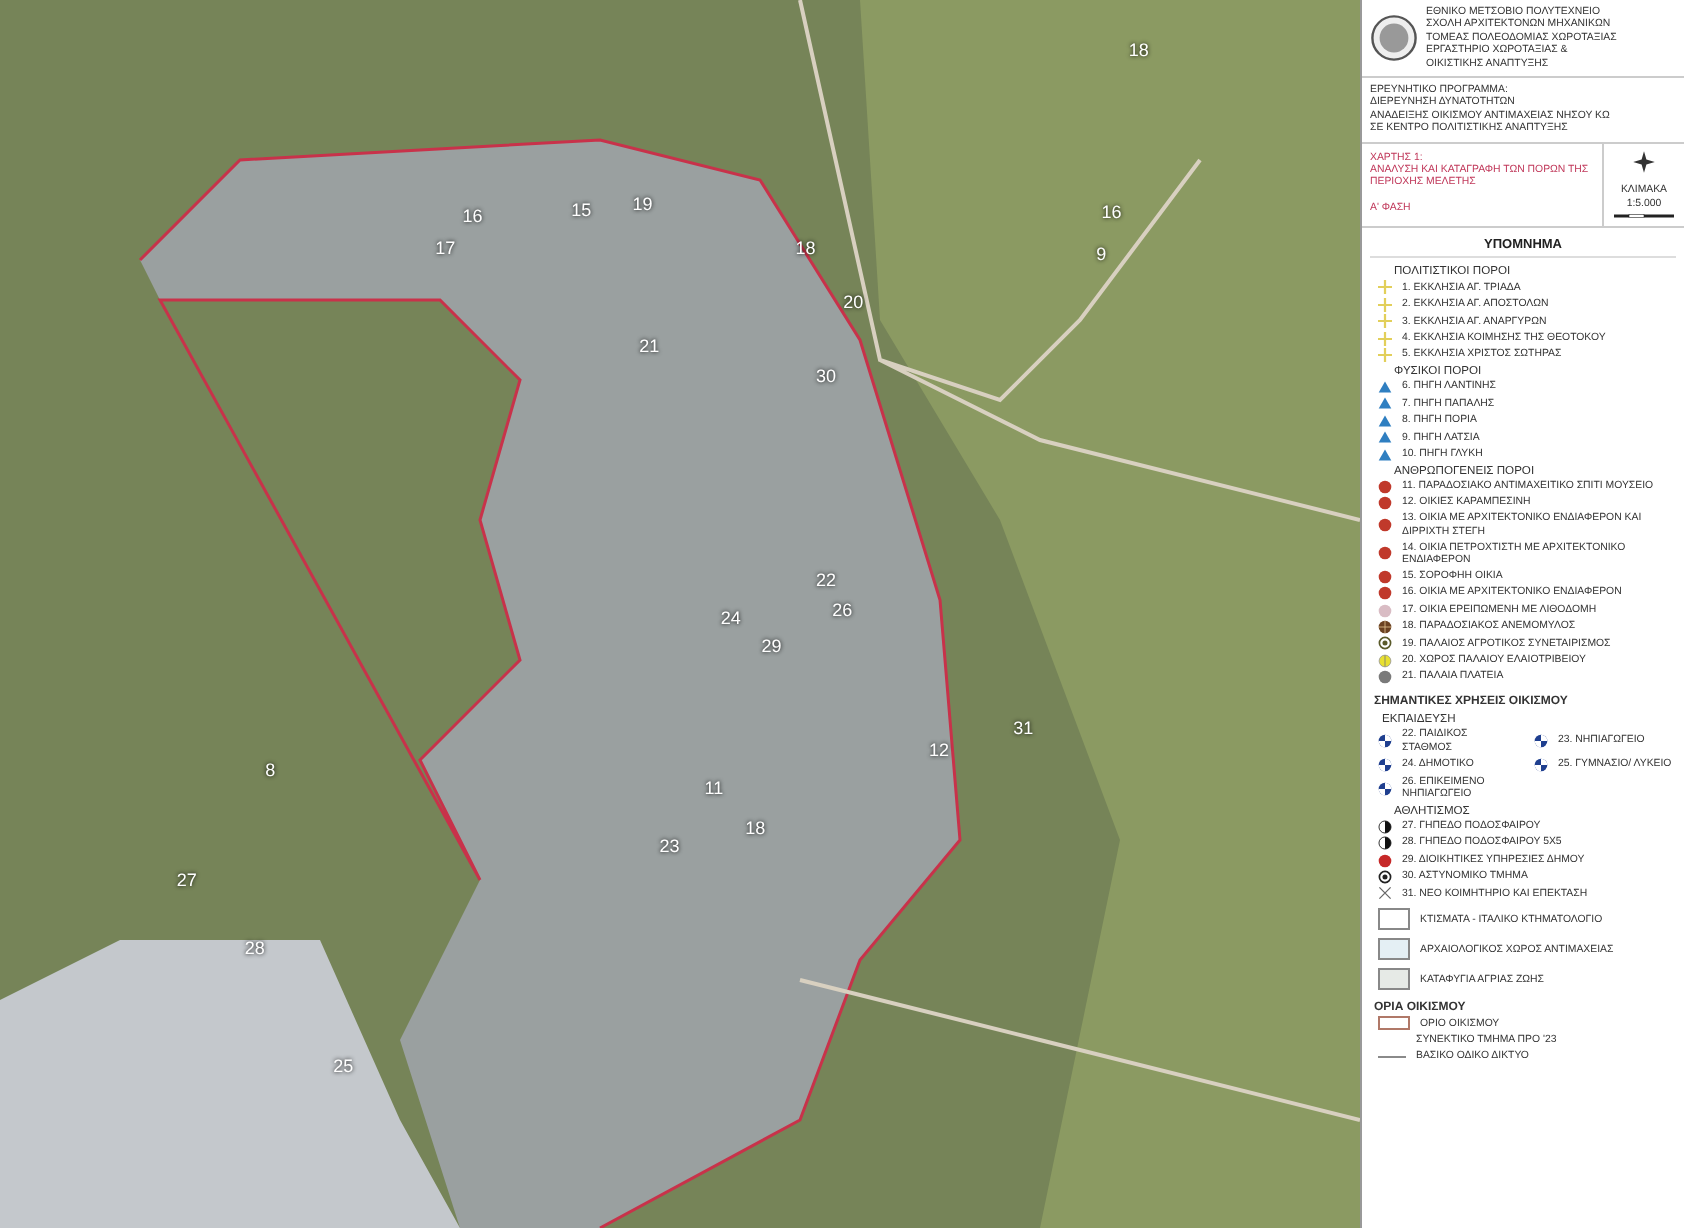  What do you see at coordinates (730, 619) in the screenshot?
I see `map-label: 24` at bounding box center [730, 619].